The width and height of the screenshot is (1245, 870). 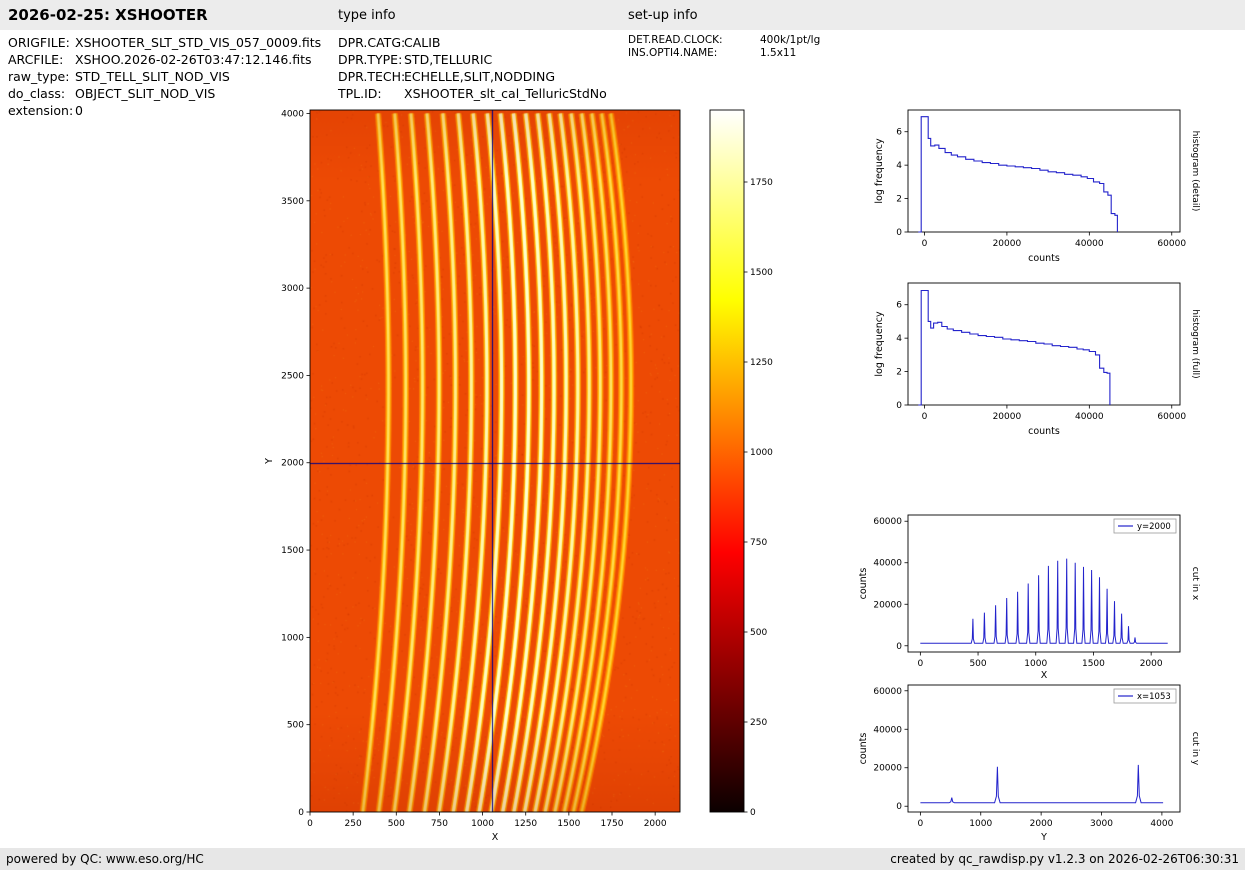 What do you see at coordinates (1195, 749) in the screenshot?
I see `right-axis-label: cut in y` at bounding box center [1195, 749].